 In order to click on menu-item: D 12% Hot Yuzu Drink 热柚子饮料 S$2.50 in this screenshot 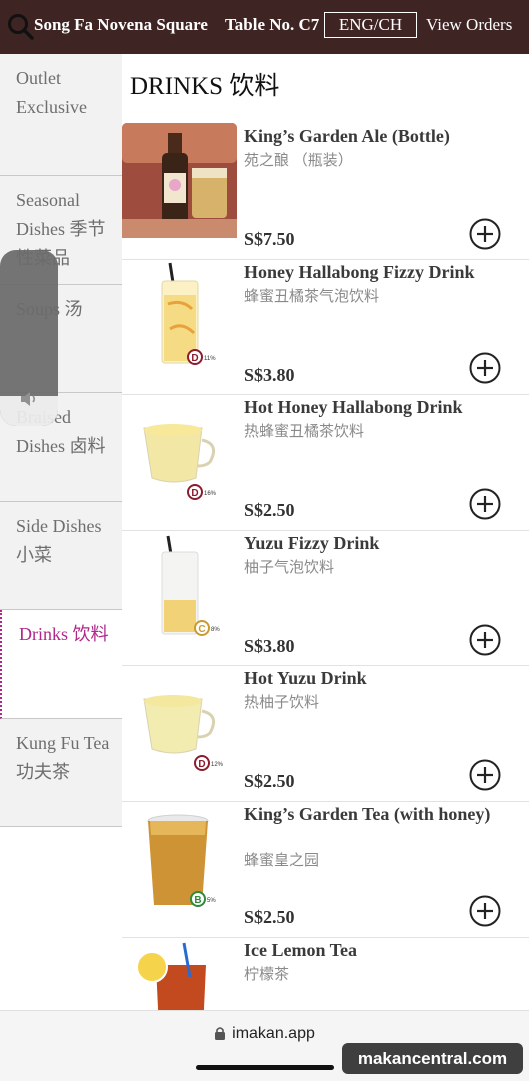, I will do `click(325, 733)`.